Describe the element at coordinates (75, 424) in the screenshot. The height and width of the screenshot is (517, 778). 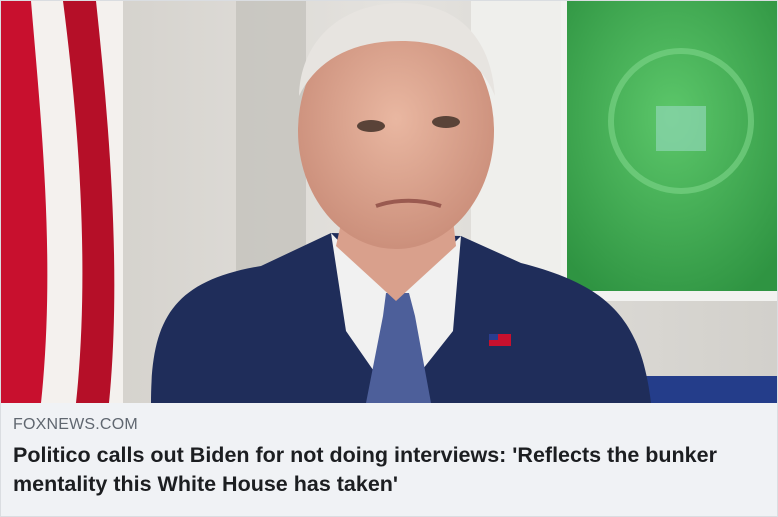
I see `source-domain: FOXNEWS.COM` at that location.